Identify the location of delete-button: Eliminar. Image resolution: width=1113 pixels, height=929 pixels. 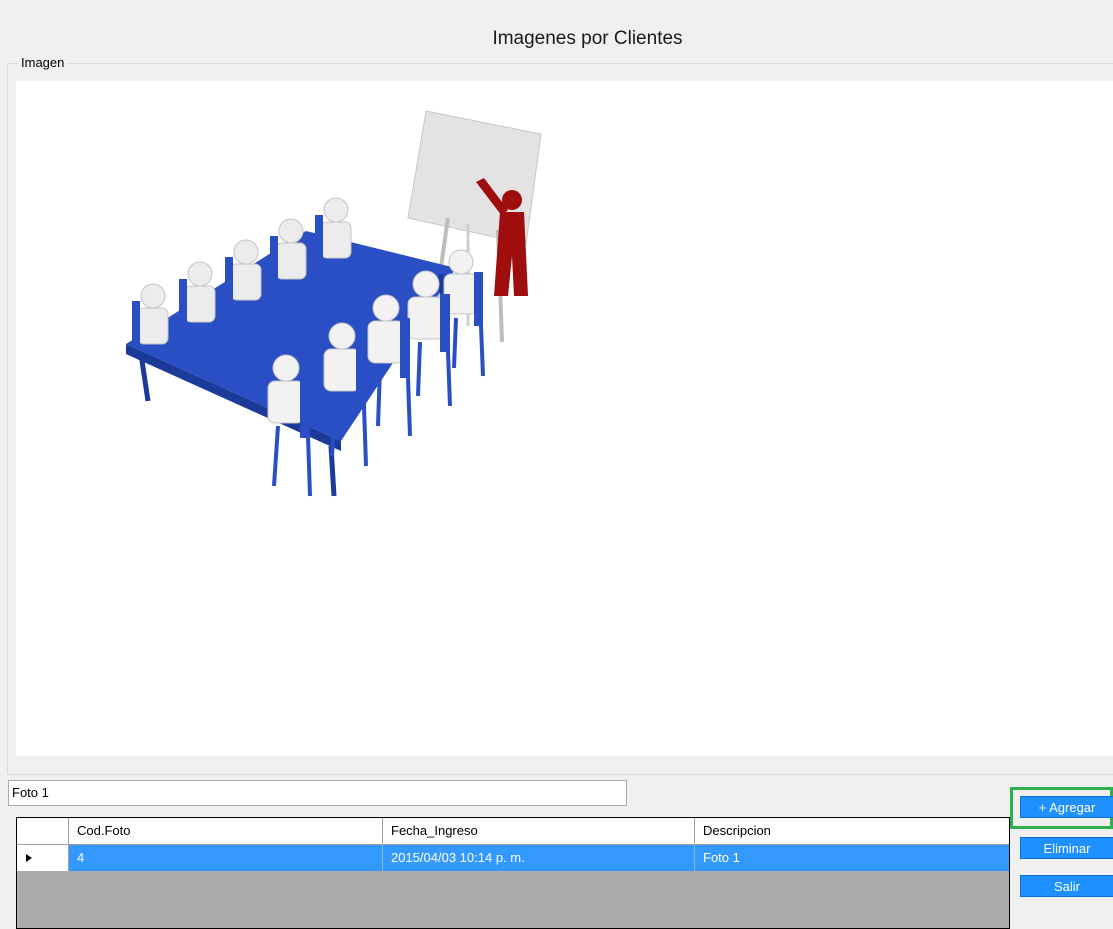
(1066, 848).